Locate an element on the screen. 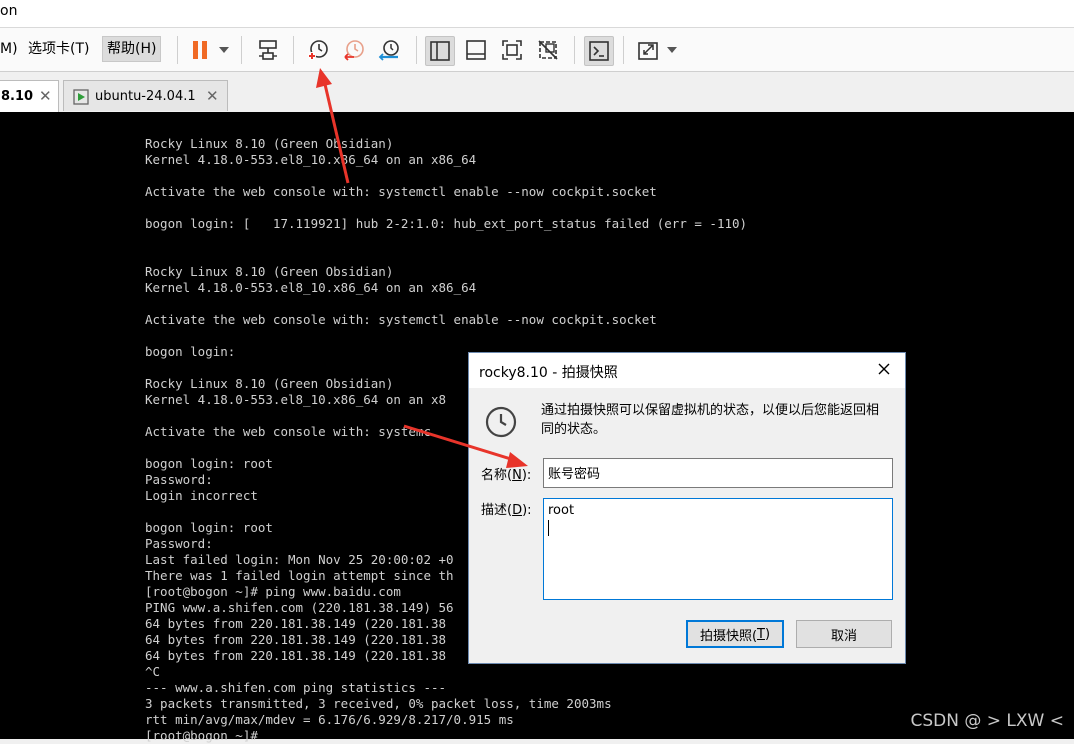 This screenshot has width=1074, height=744. tab-bar: 8.10 ✕ ubuntu-24.04.1 ✕ is located at coordinates (537, 92).